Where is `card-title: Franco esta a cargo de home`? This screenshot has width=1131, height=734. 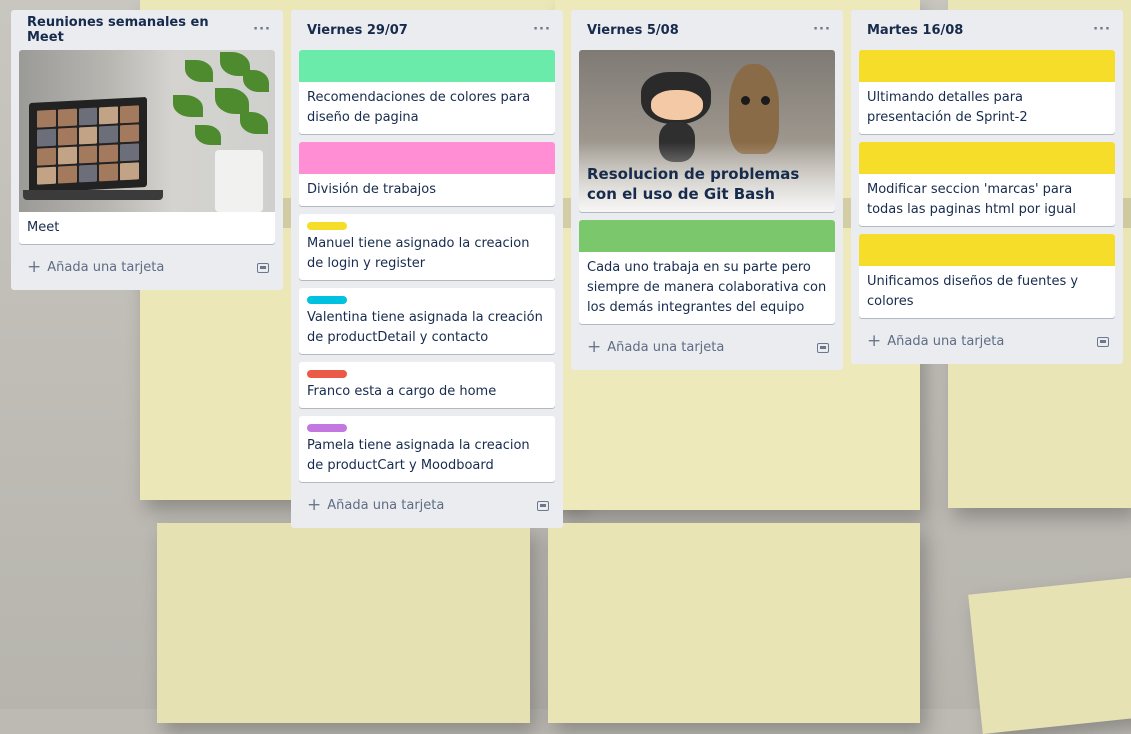 card-title: Franco esta a cargo de home is located at coordinates (402, 391).